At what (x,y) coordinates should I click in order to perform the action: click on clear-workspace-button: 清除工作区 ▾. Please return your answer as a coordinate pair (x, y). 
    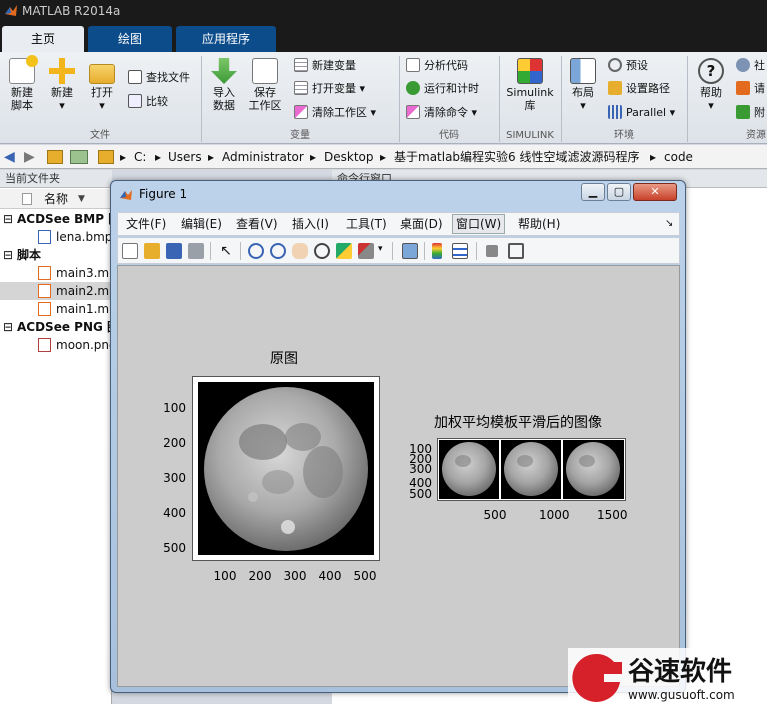
    Looking at the image, I should click on (335, 113).